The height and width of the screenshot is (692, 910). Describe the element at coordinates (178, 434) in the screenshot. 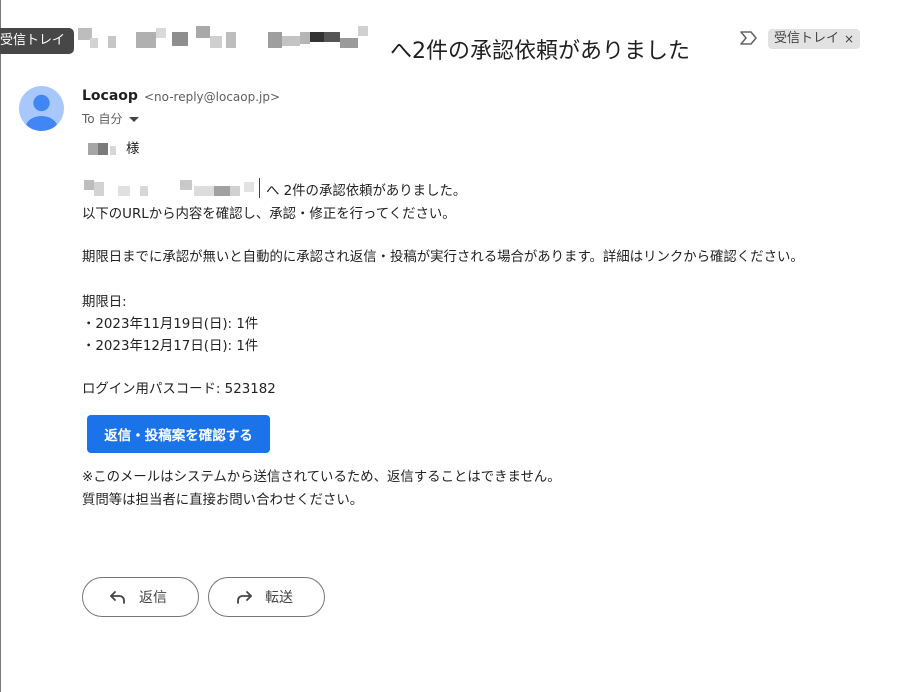

I see `review-drafts-button: 返信・投稿案を確認する` at that location.